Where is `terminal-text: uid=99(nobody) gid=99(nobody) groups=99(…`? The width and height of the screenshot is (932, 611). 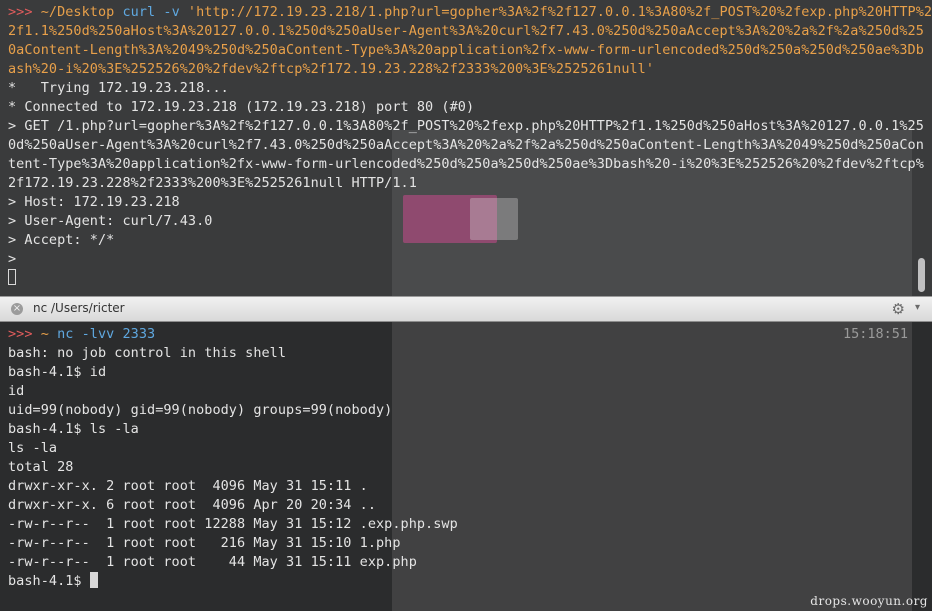 terminal-text: uid=99(nobody) gid=99(nobody) groups=99(… is located at coordinates (200, 410).